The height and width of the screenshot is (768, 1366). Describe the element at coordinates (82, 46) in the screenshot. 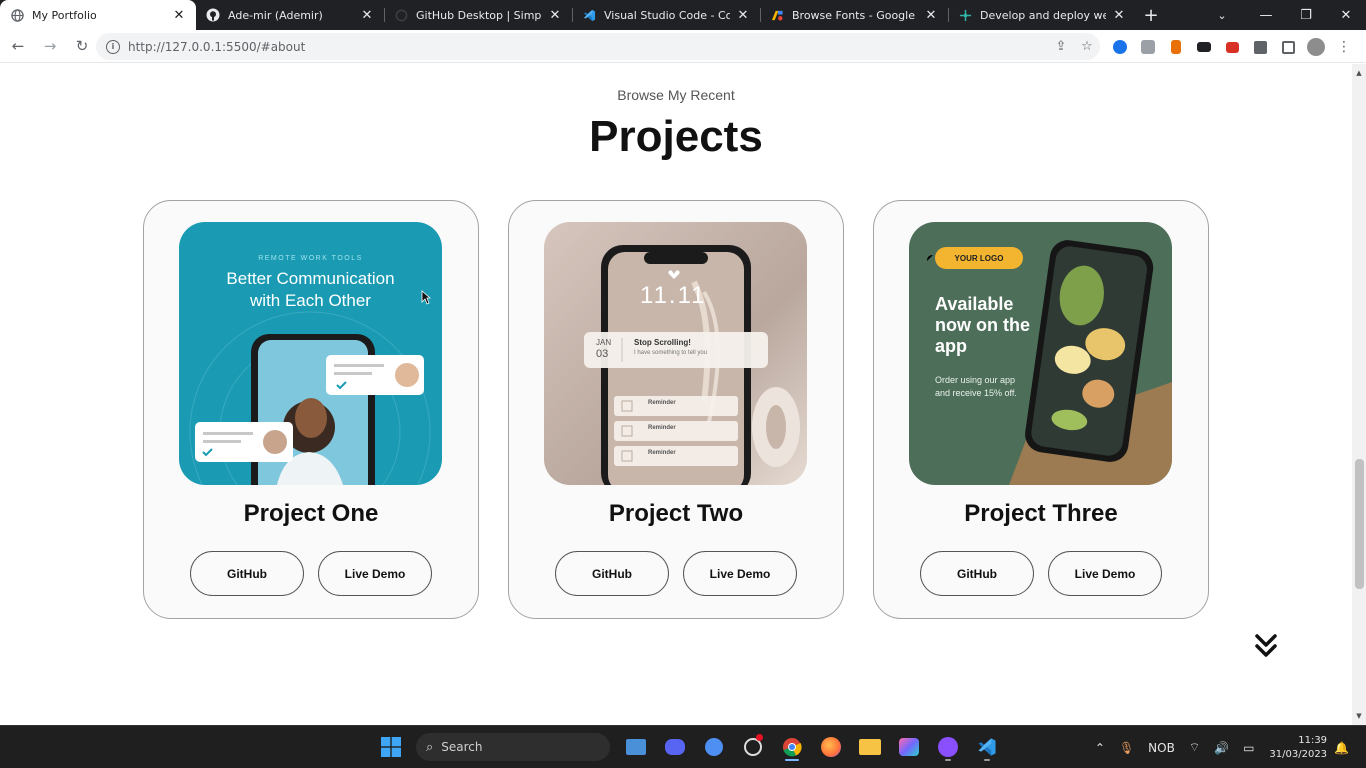

I see `reload-icon: ↻` at that location.